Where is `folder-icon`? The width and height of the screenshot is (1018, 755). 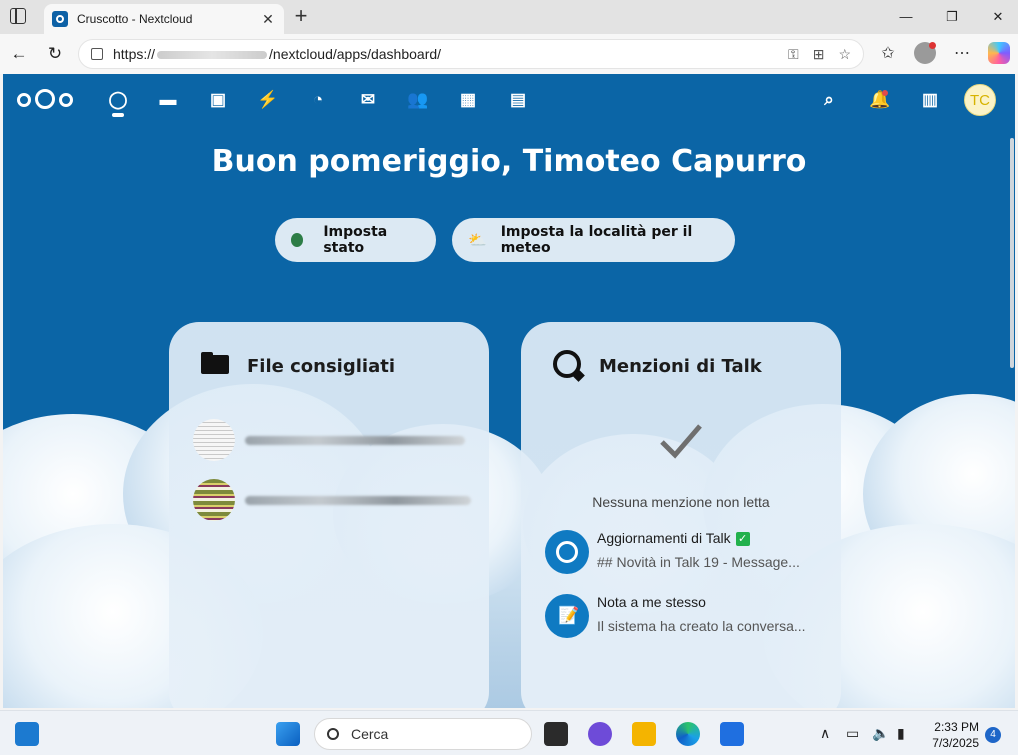
folder-icon is located at coordinates (215, 363).